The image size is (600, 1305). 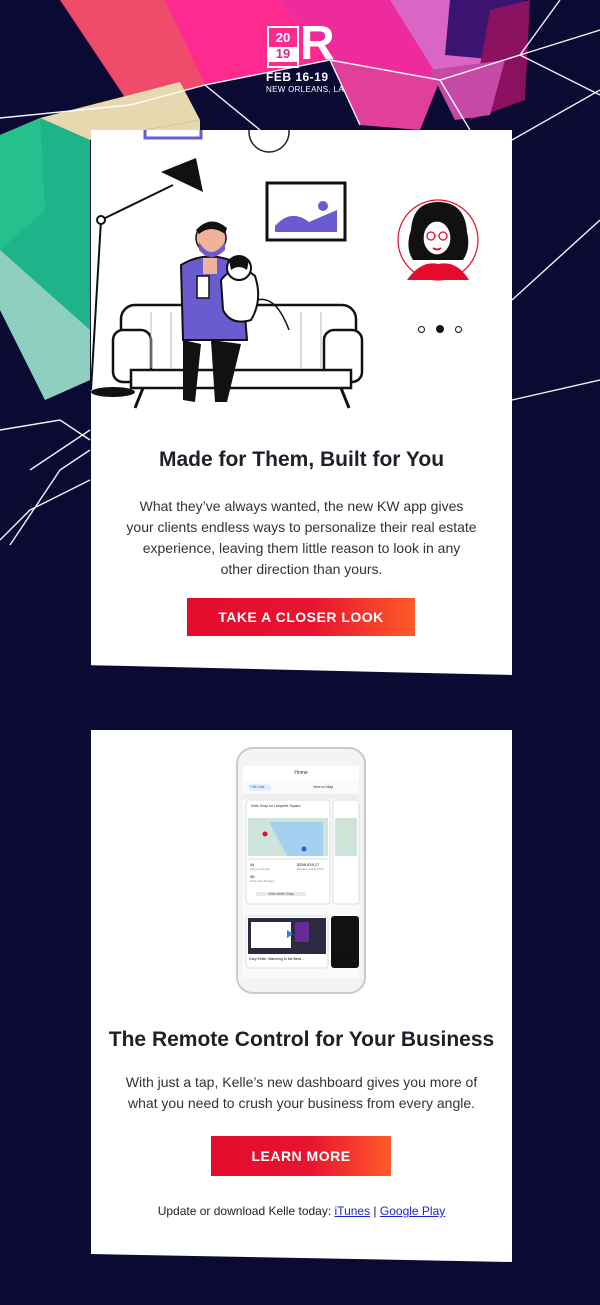 I want to click on phone-stat-active-label: Active Listings, so click(x=260, y=869).